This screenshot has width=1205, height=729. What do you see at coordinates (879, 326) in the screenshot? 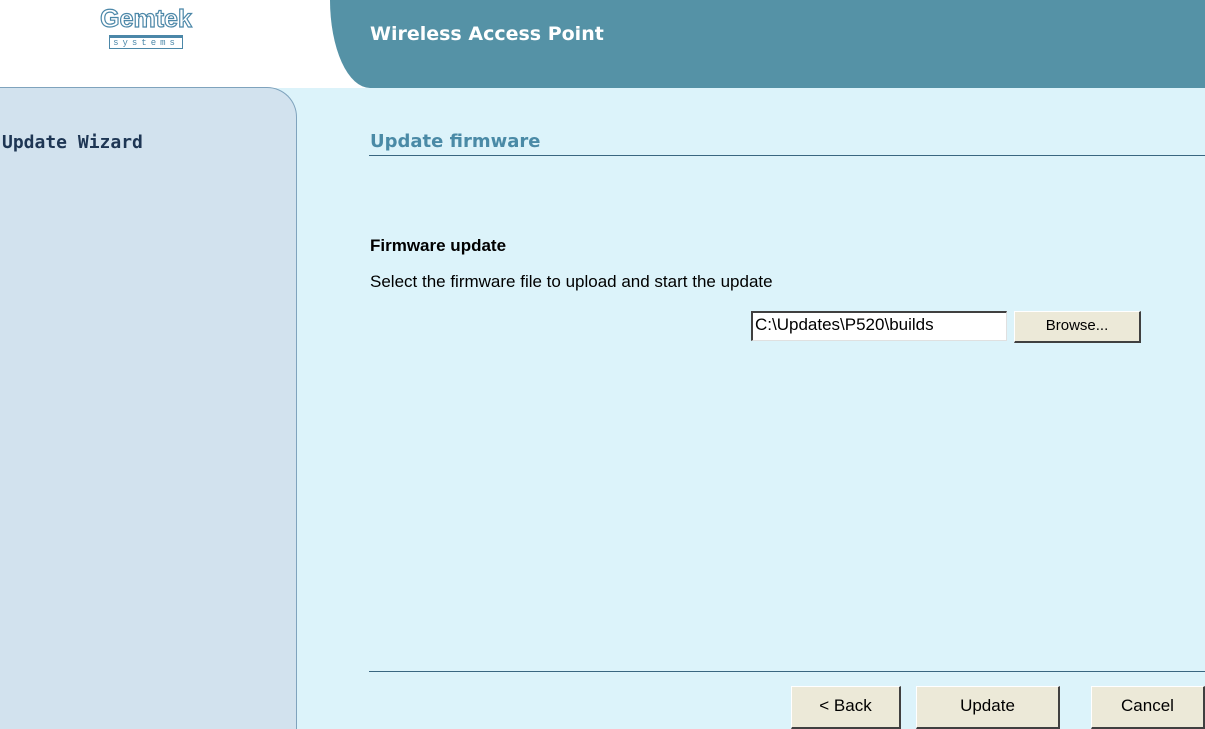
I see `firmware-file-input: C:\Updates\P520\builds` at bounding box center [879, 326].